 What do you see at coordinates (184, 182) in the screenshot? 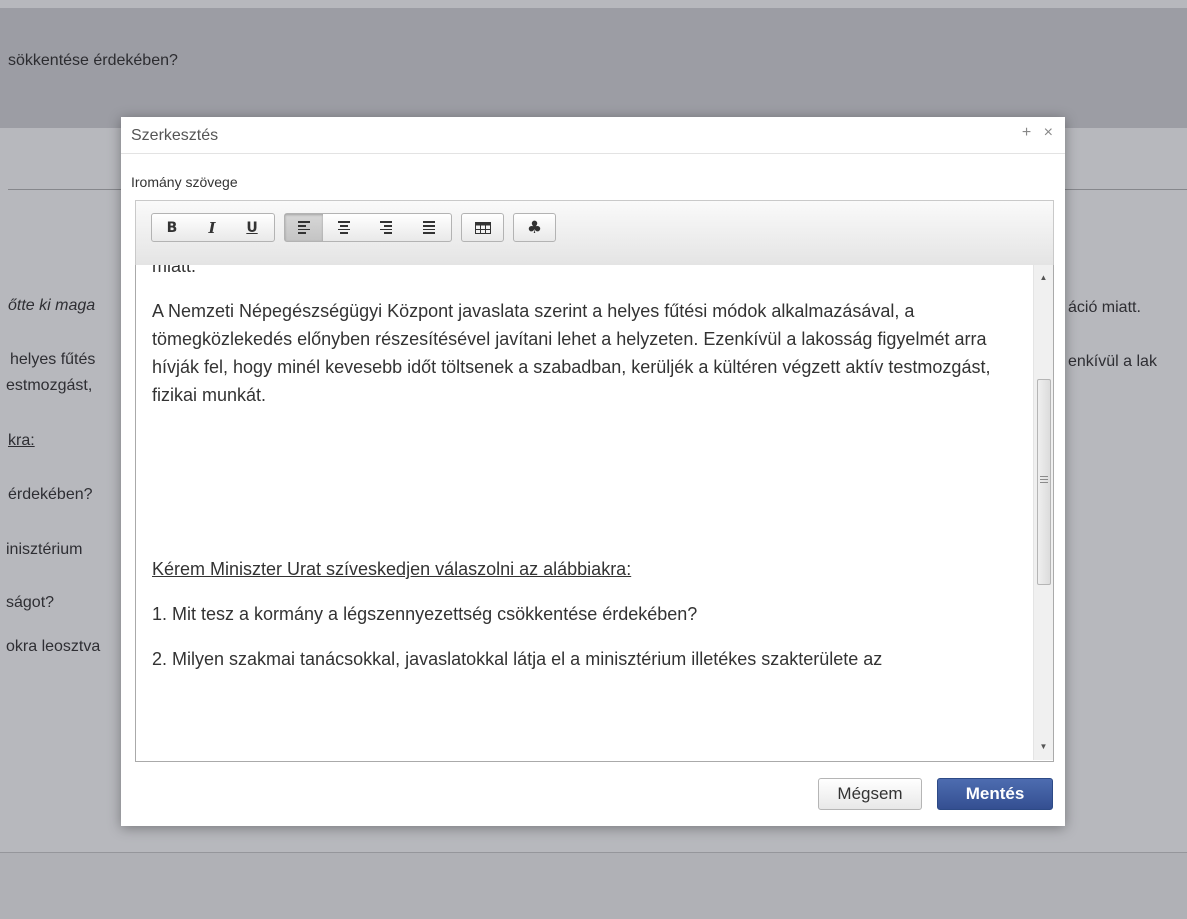
I see `field-label: Iromány szövege` at bounding box center [184, 182].